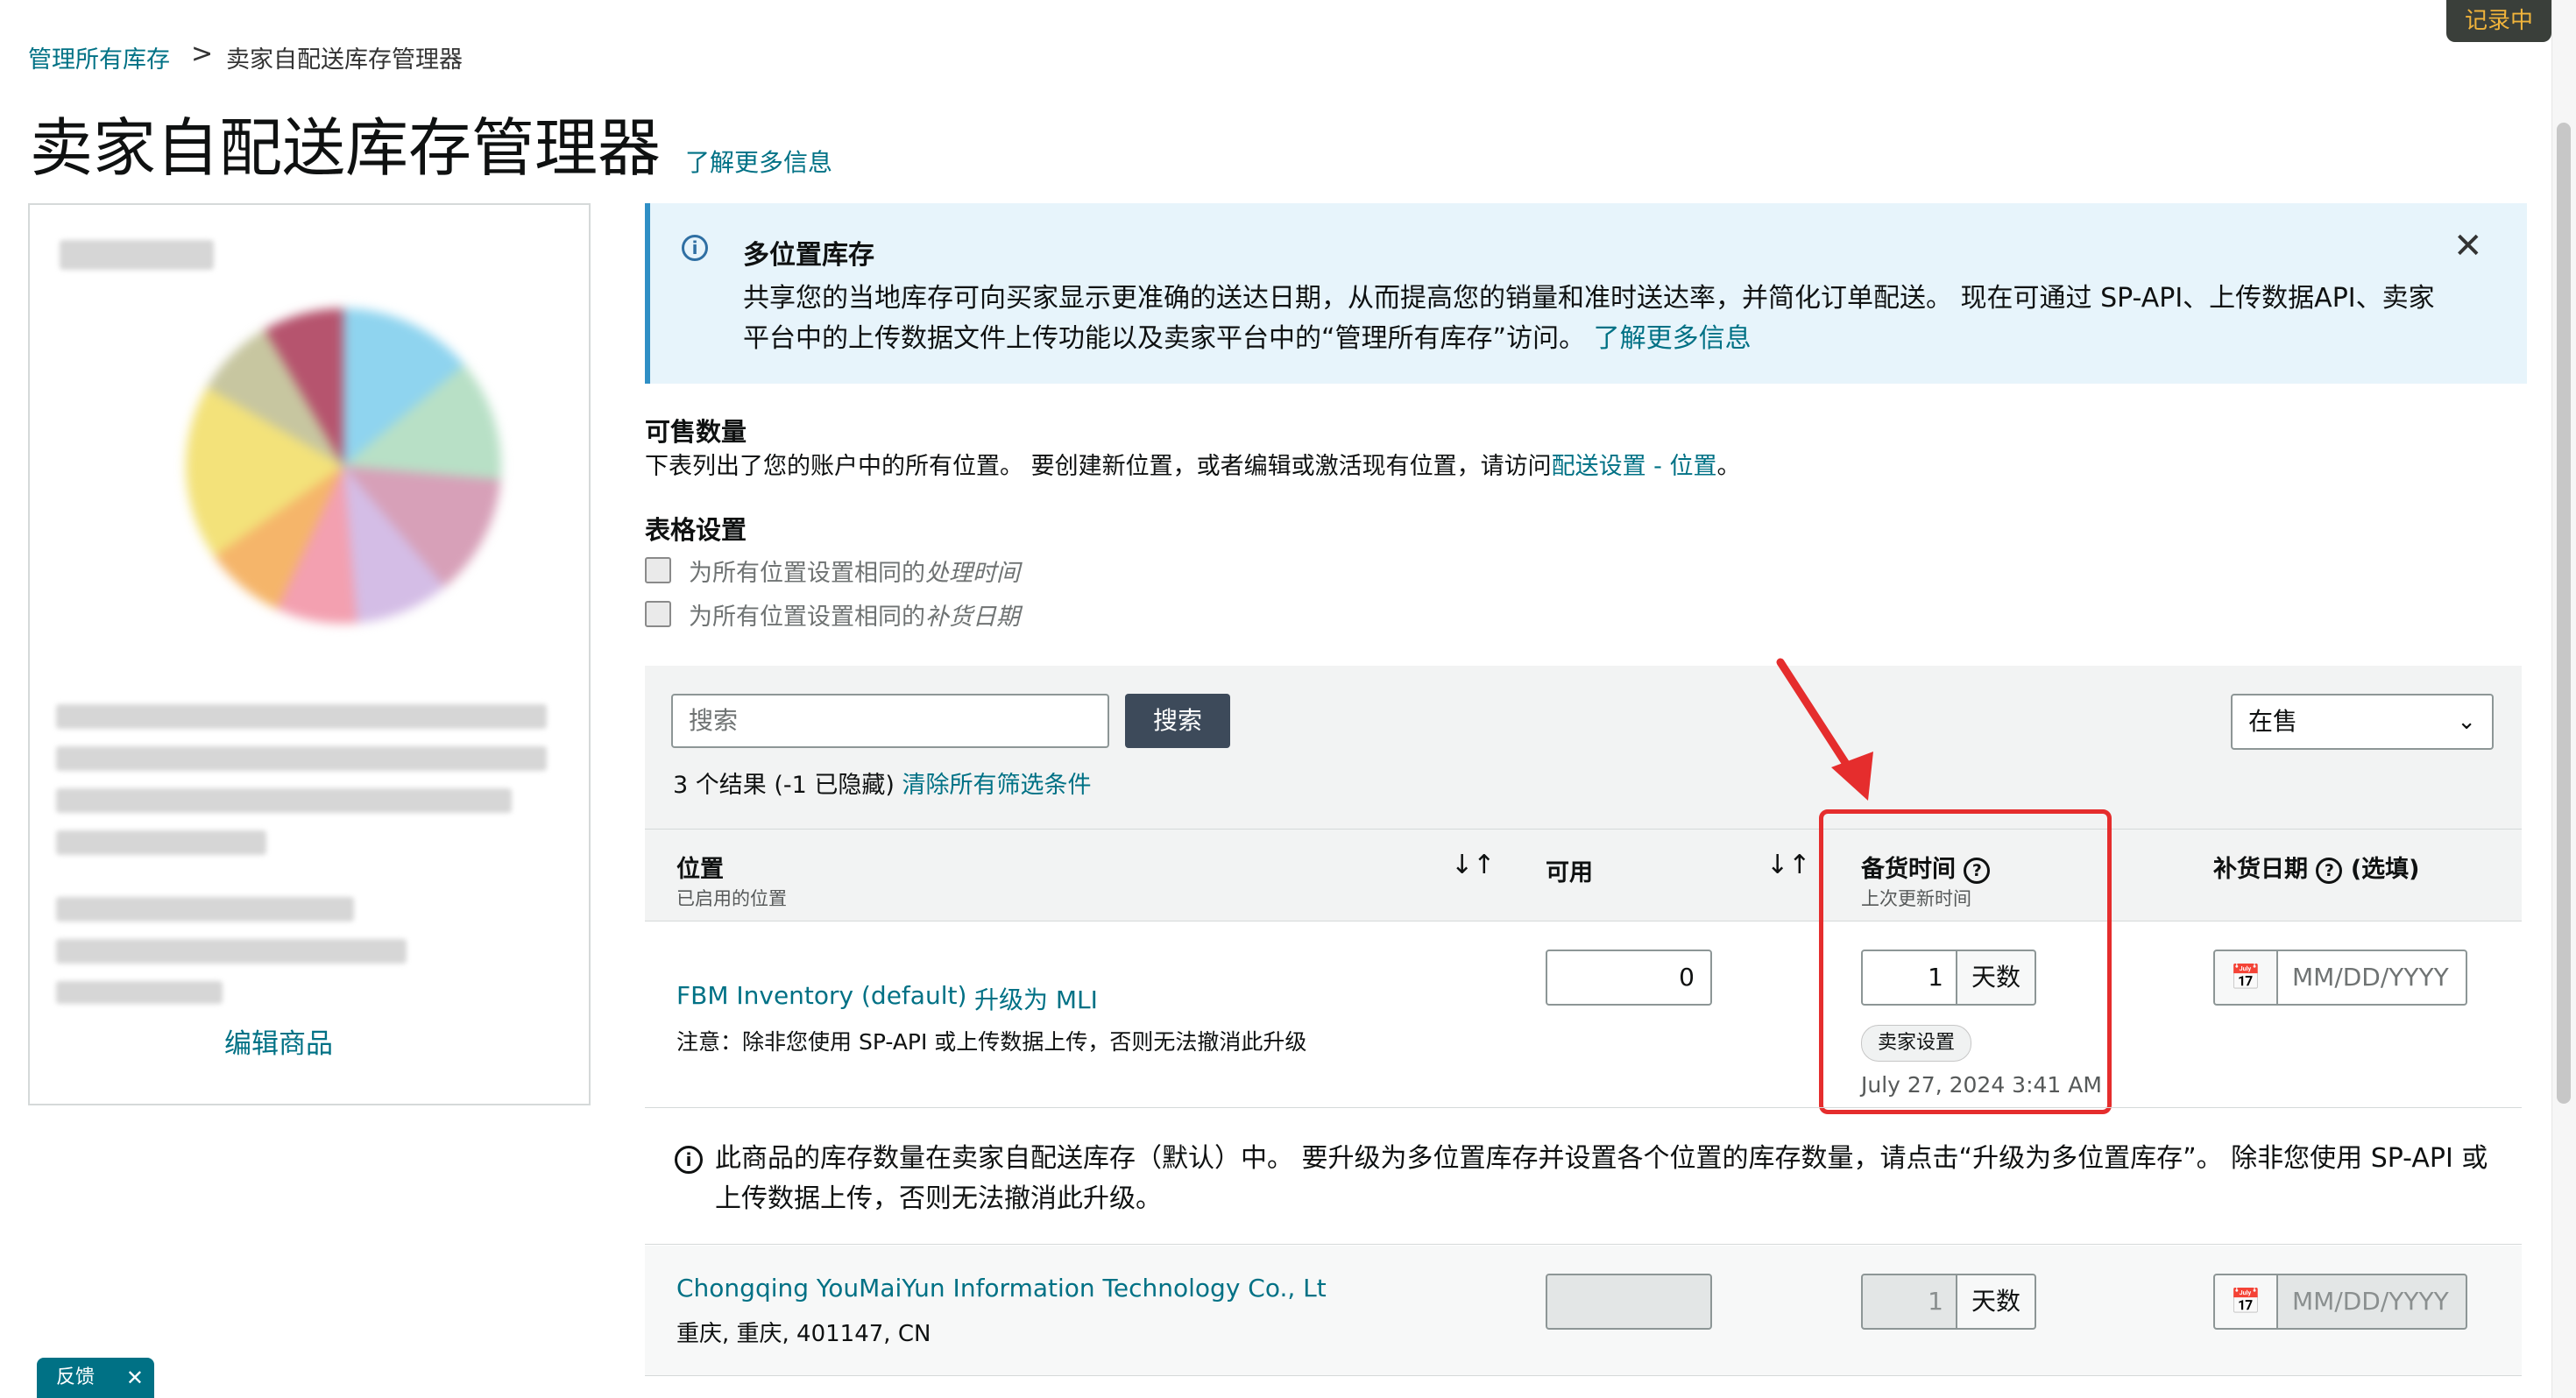  I want to click on header-restock-optional: (选填), so click(2385, 869).